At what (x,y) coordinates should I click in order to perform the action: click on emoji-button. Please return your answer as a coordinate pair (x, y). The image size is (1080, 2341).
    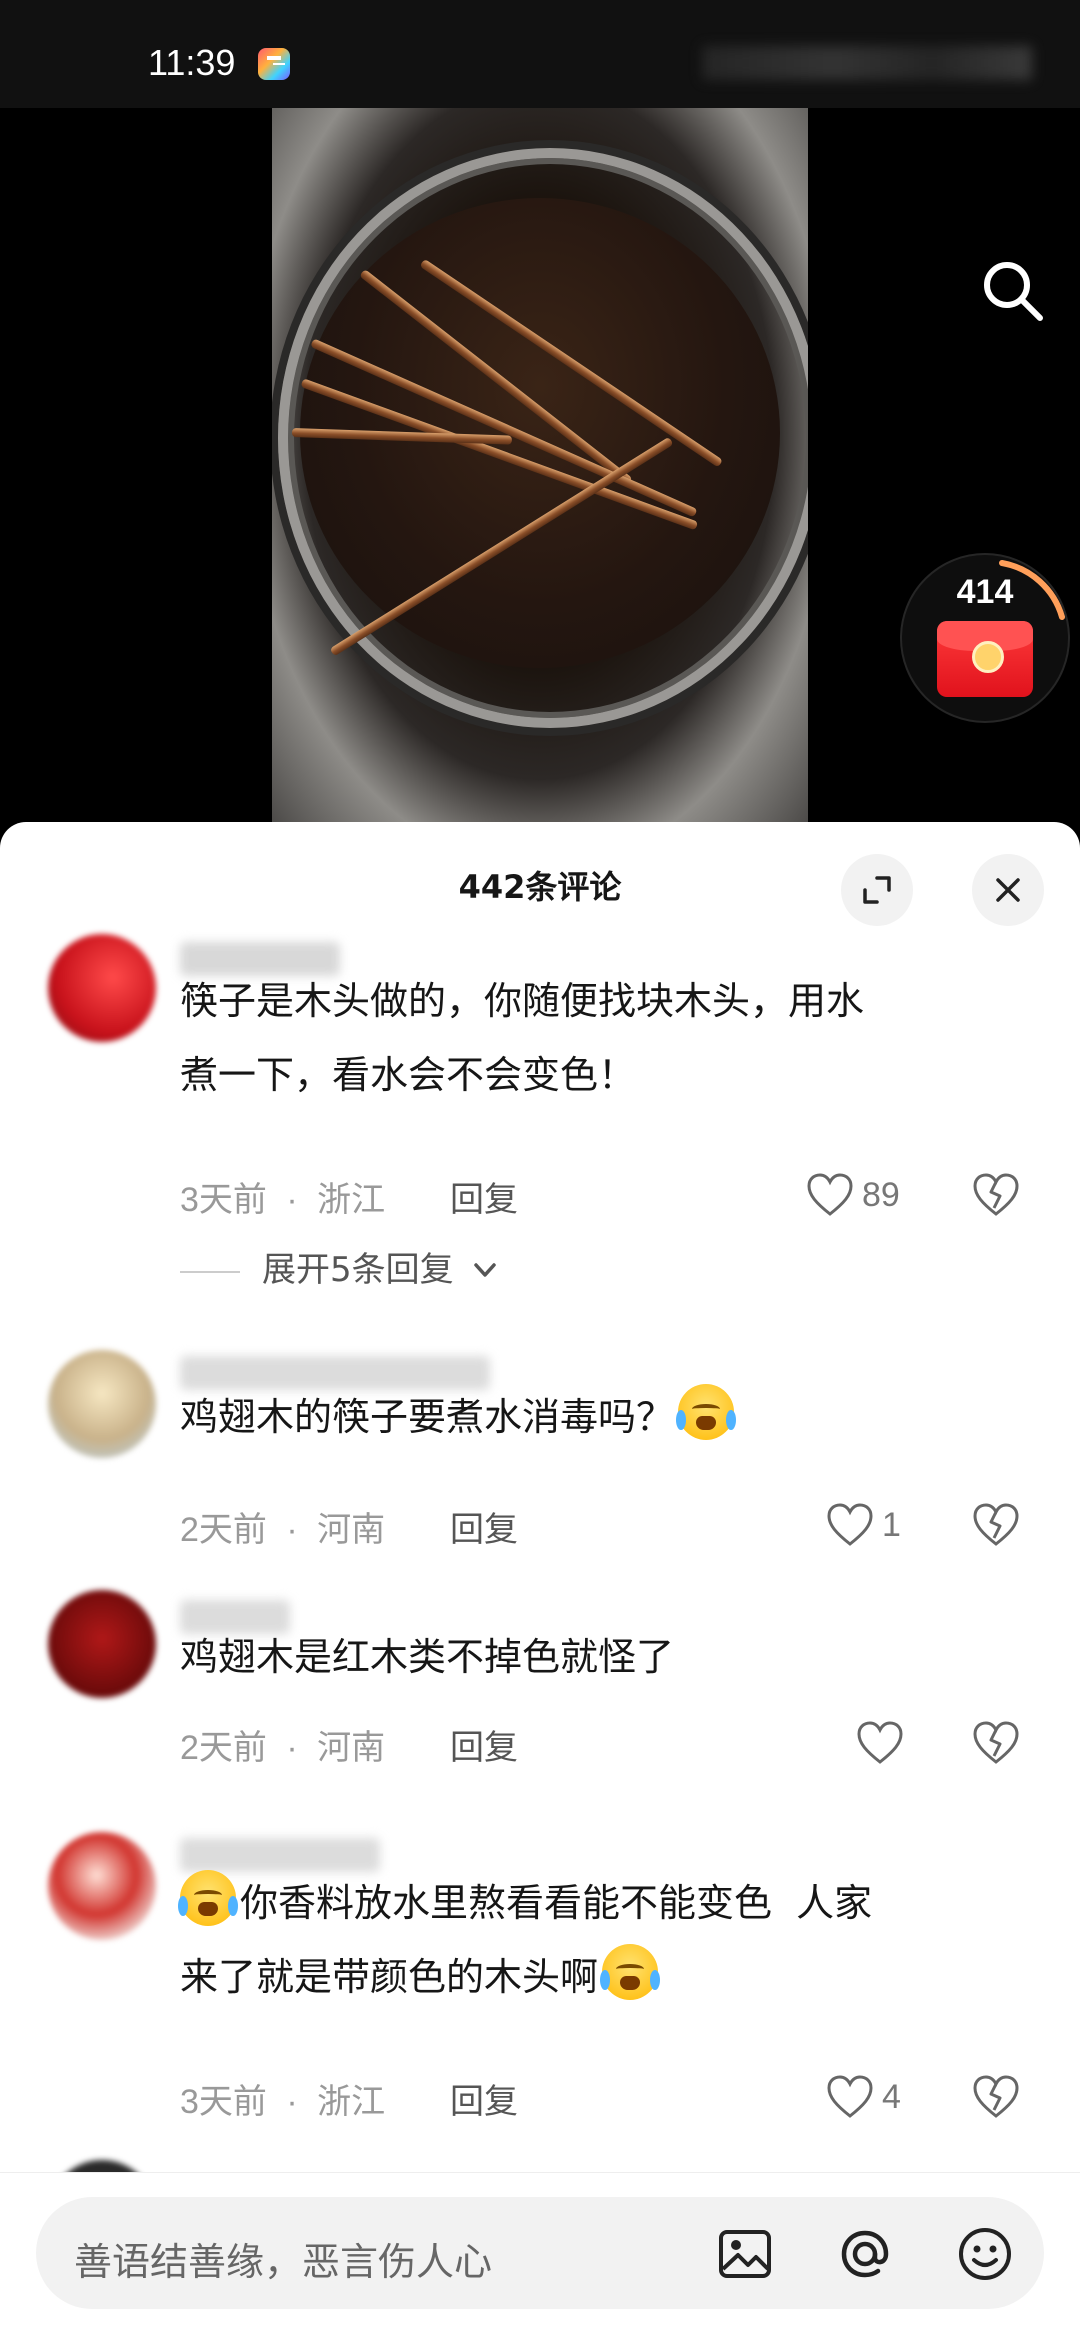
    Looking at the image, I should click on (985, 2254).